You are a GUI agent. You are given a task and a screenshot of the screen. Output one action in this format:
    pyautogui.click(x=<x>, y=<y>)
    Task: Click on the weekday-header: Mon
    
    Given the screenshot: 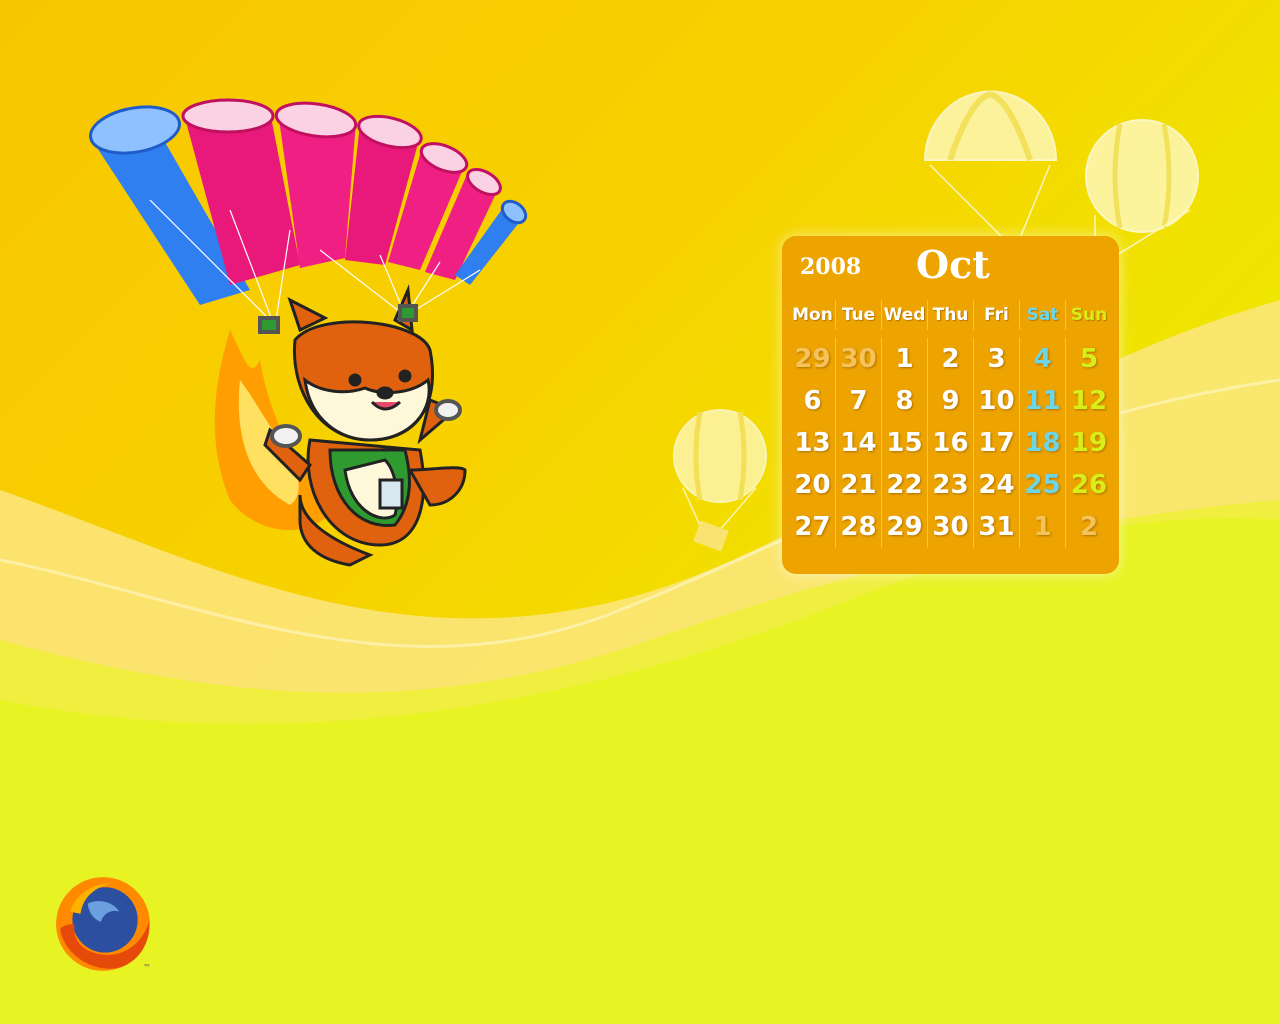 What is the action you would take?
    pyautogui.click(x=813, y=315)
    